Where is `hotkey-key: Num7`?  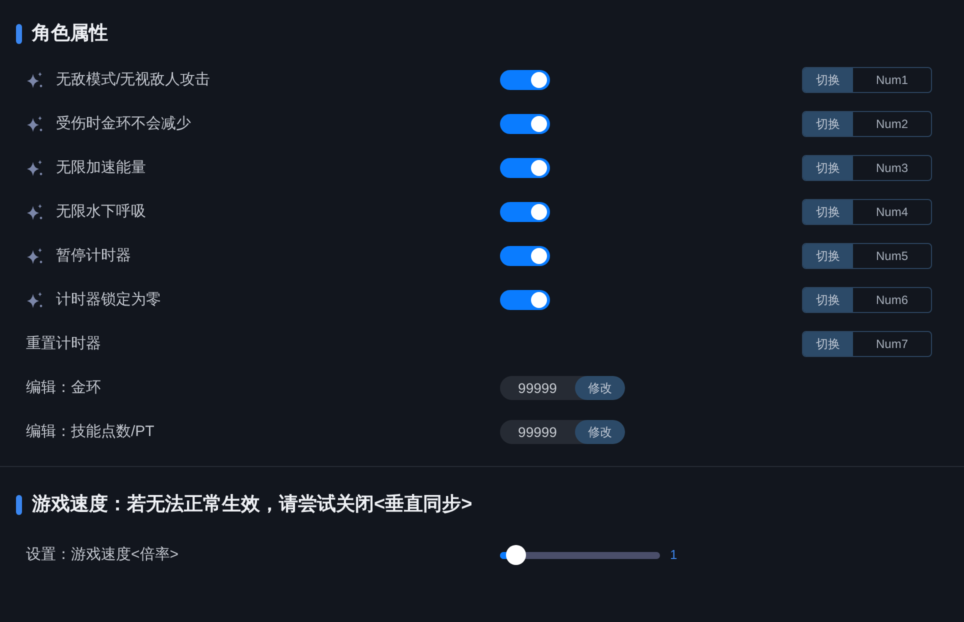
hotkey-key: Num7 is located at coordinates (892, 344).